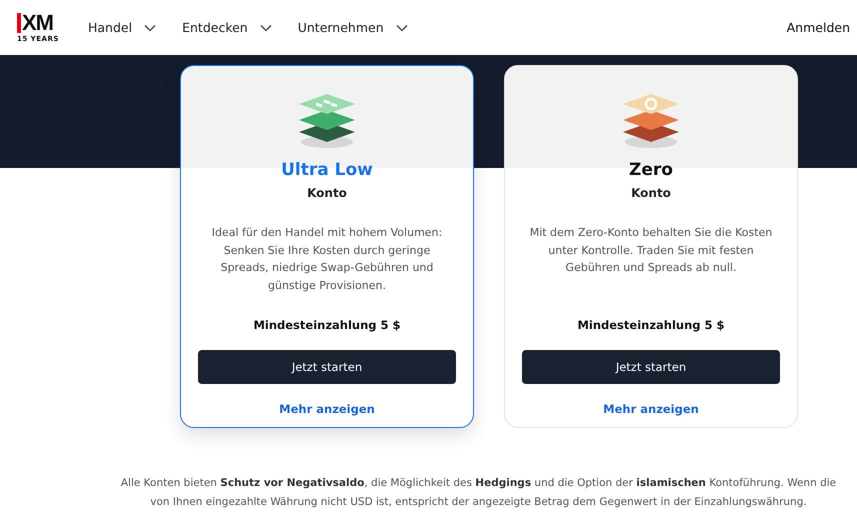 The image size is (857, 516). Describe the element at coordinates (122, 27) in the screenshot. I see `nav-menu-item: Handel` at that location.